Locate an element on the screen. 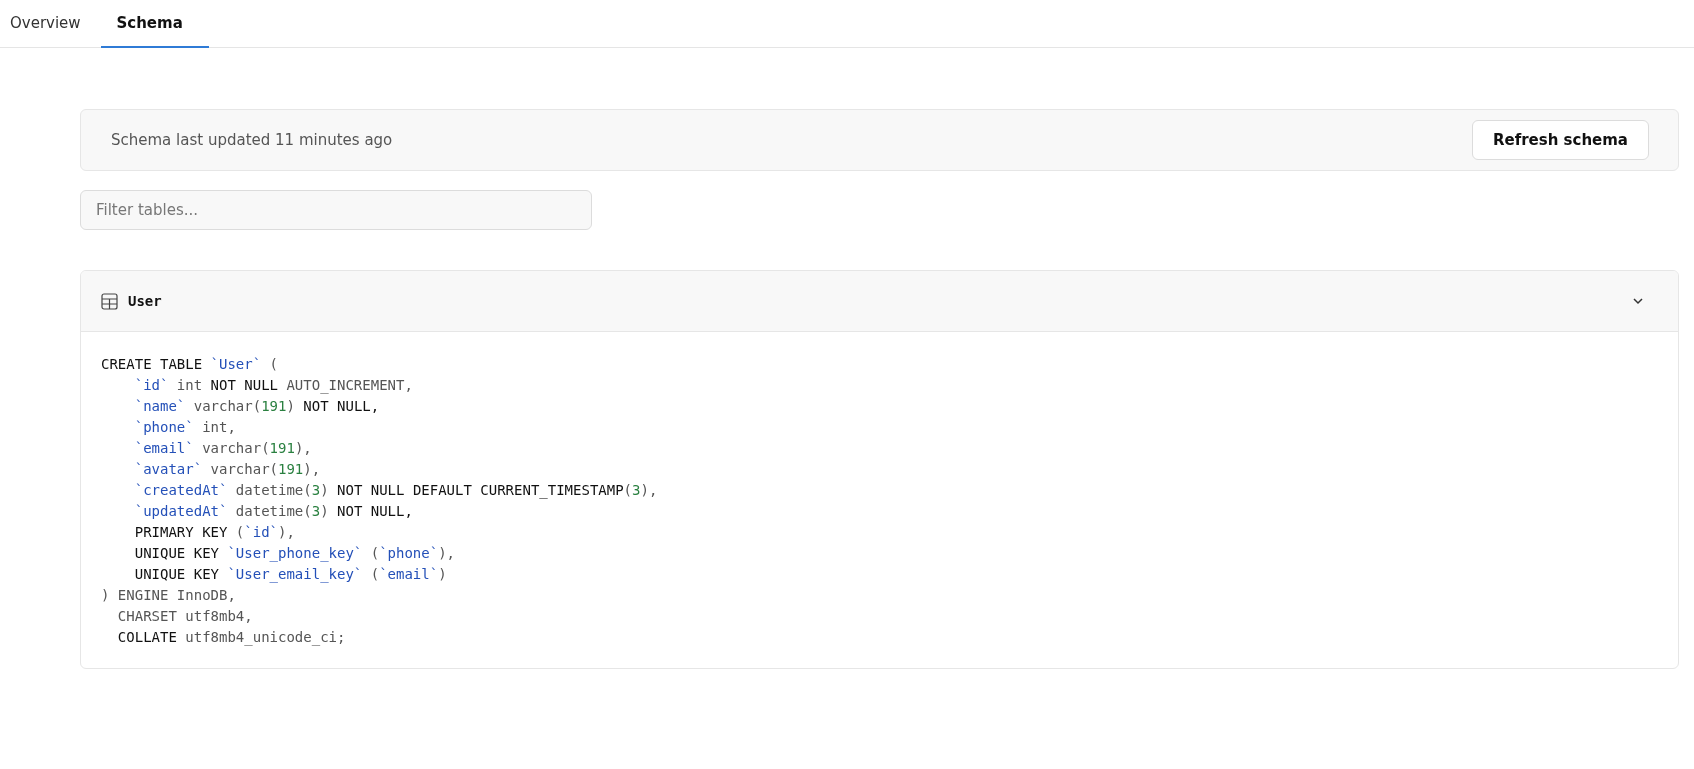 This screenshot has height=769, width=1694. code-line: `updatedAt` datetime(3) NOT NULL, is located at coordinates (273, 511).